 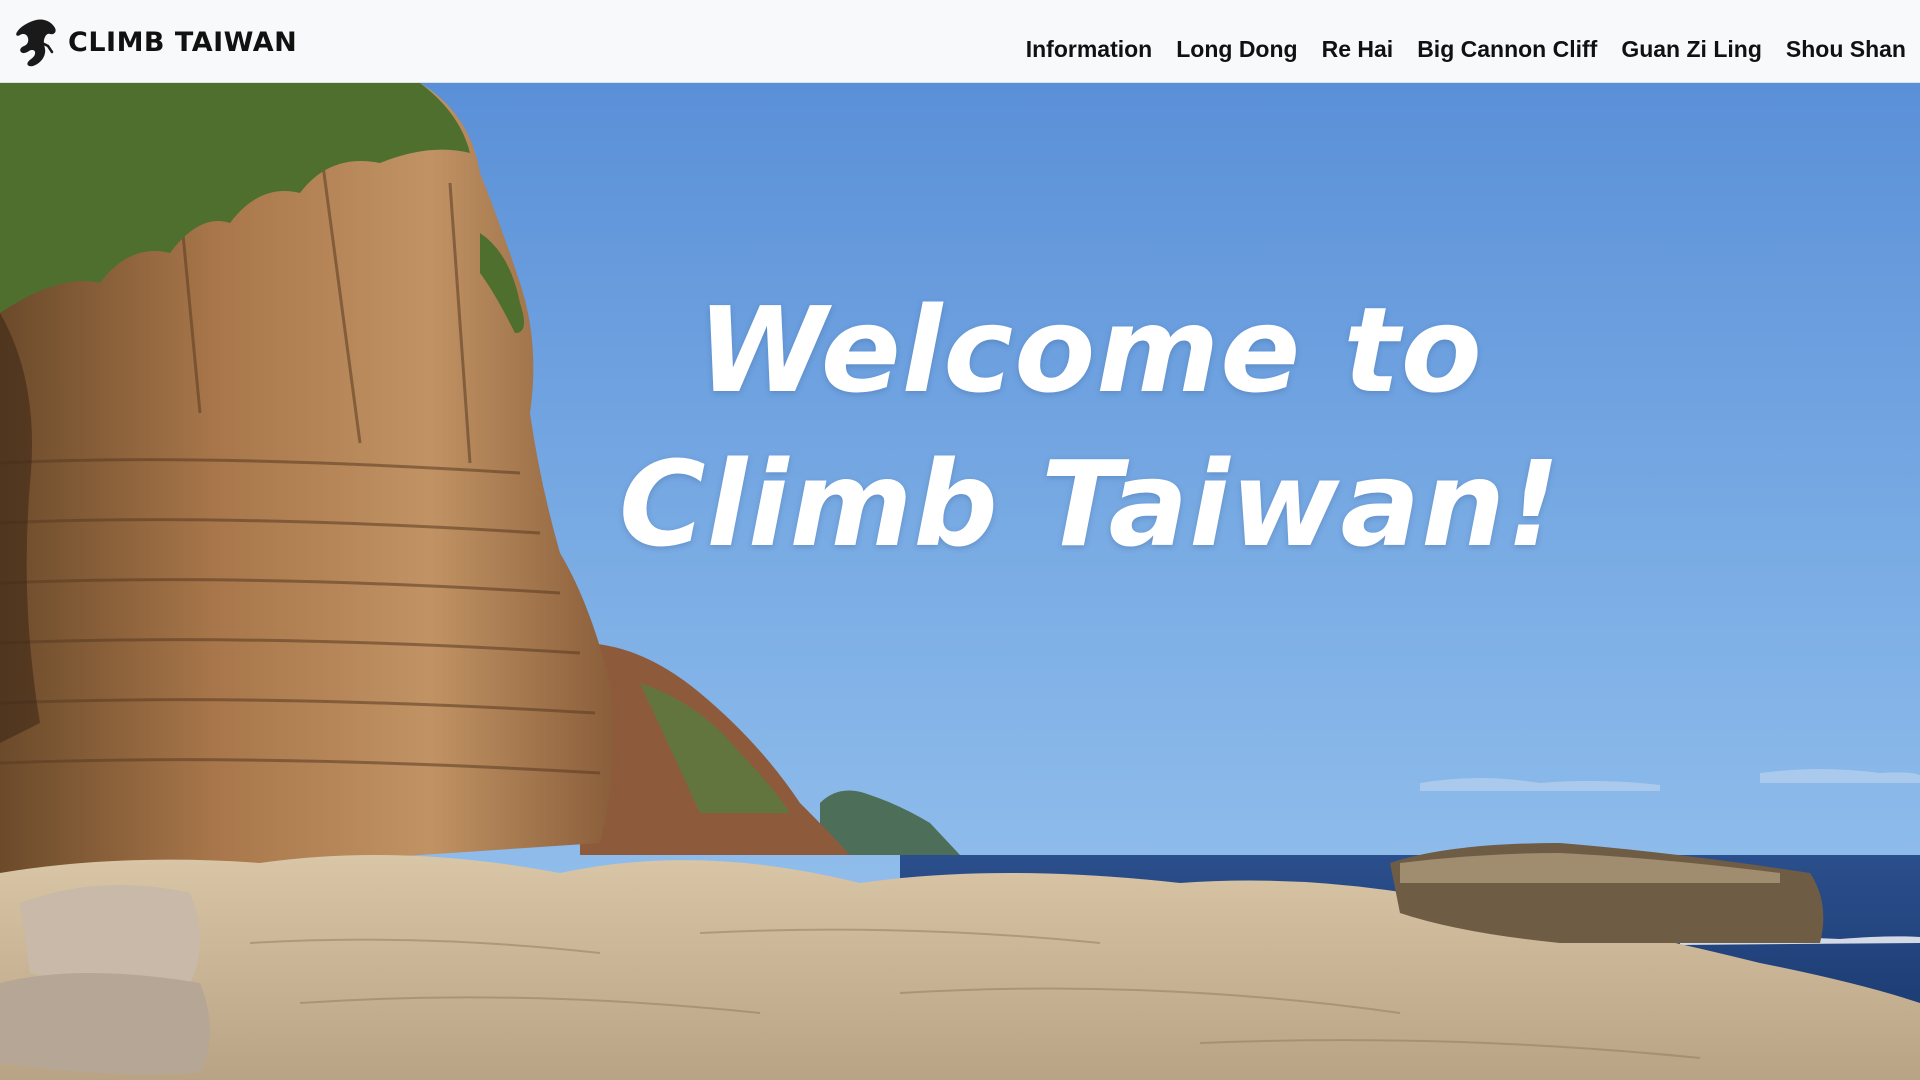 I want to click on nav-link-information: Information, so click(x=1089, y=49).